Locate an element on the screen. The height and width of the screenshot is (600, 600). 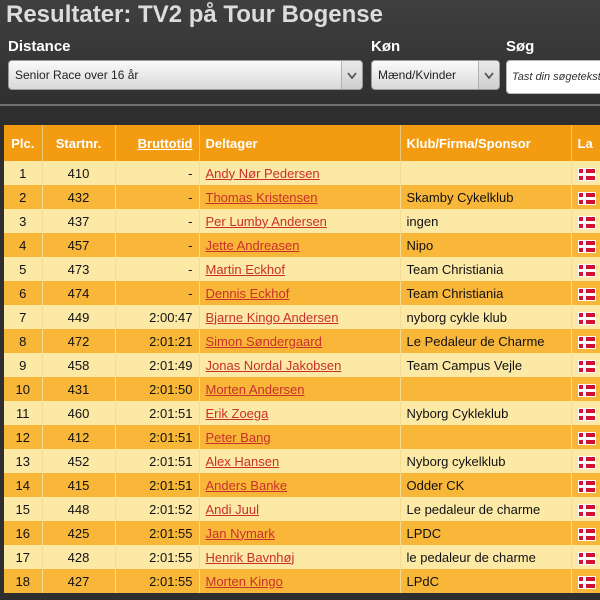
divider is located at coordinates (300, 105).